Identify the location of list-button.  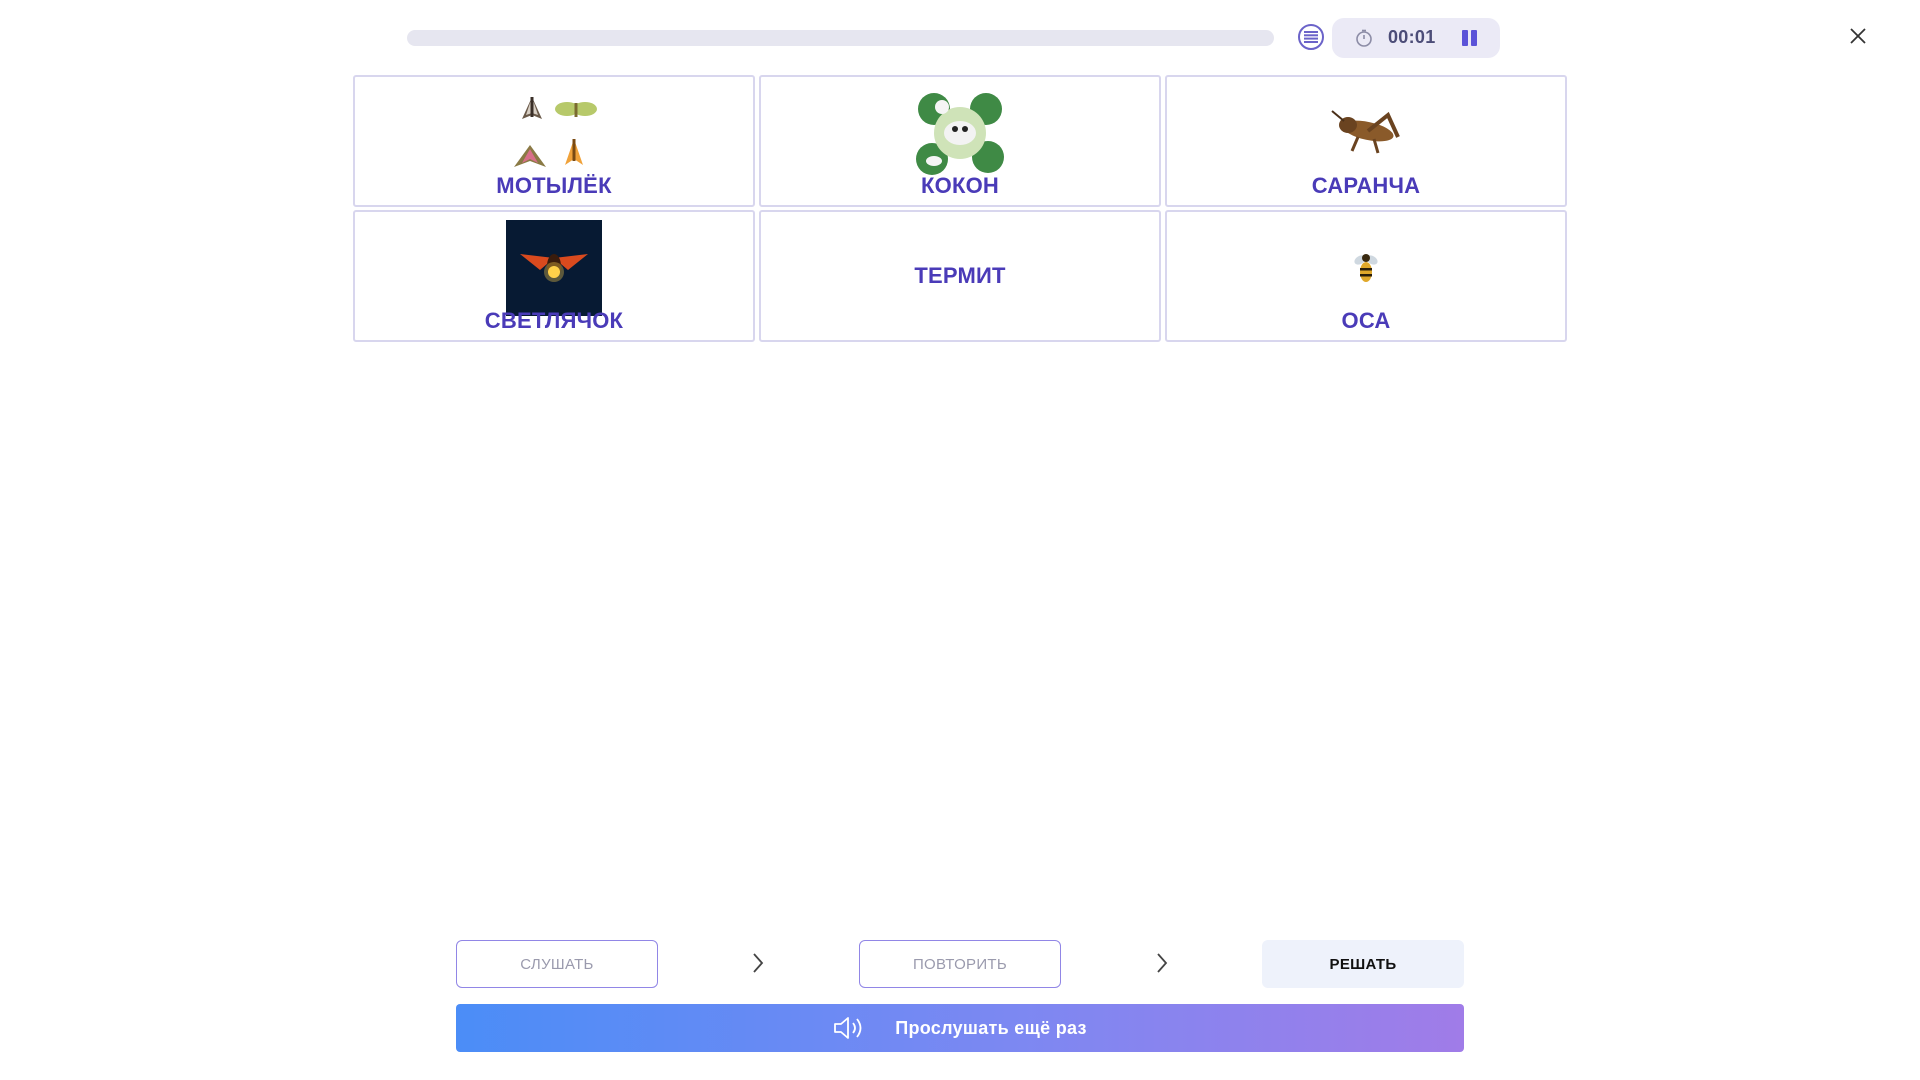
(1311, 37).